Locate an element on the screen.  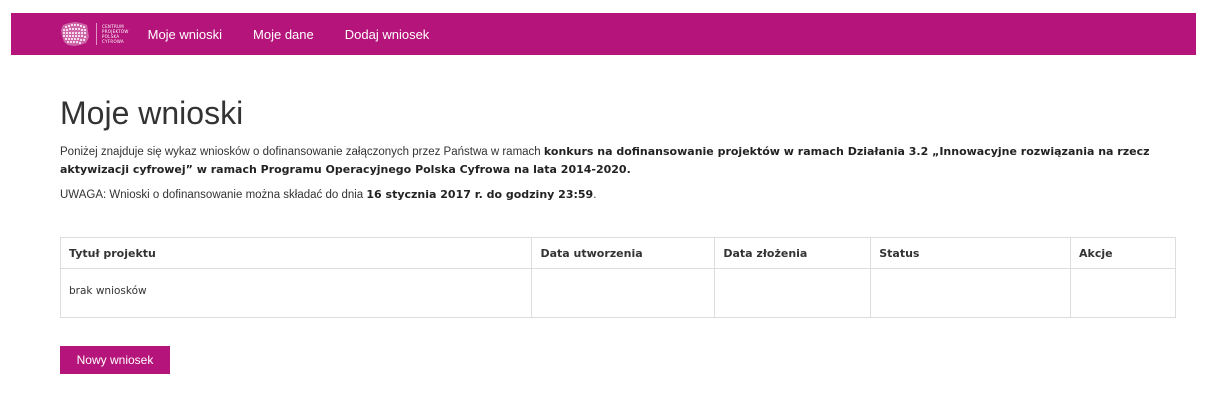
column-header-submitted: Data złożenia is located at coordinates (793, 253).